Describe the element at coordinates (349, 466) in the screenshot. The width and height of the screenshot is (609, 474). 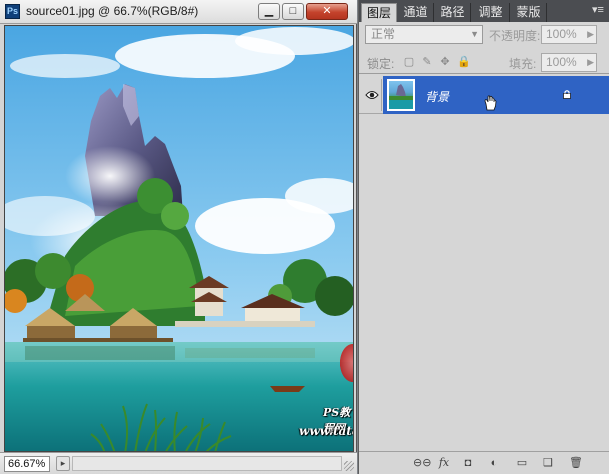
I see `resize-grip` at that location.